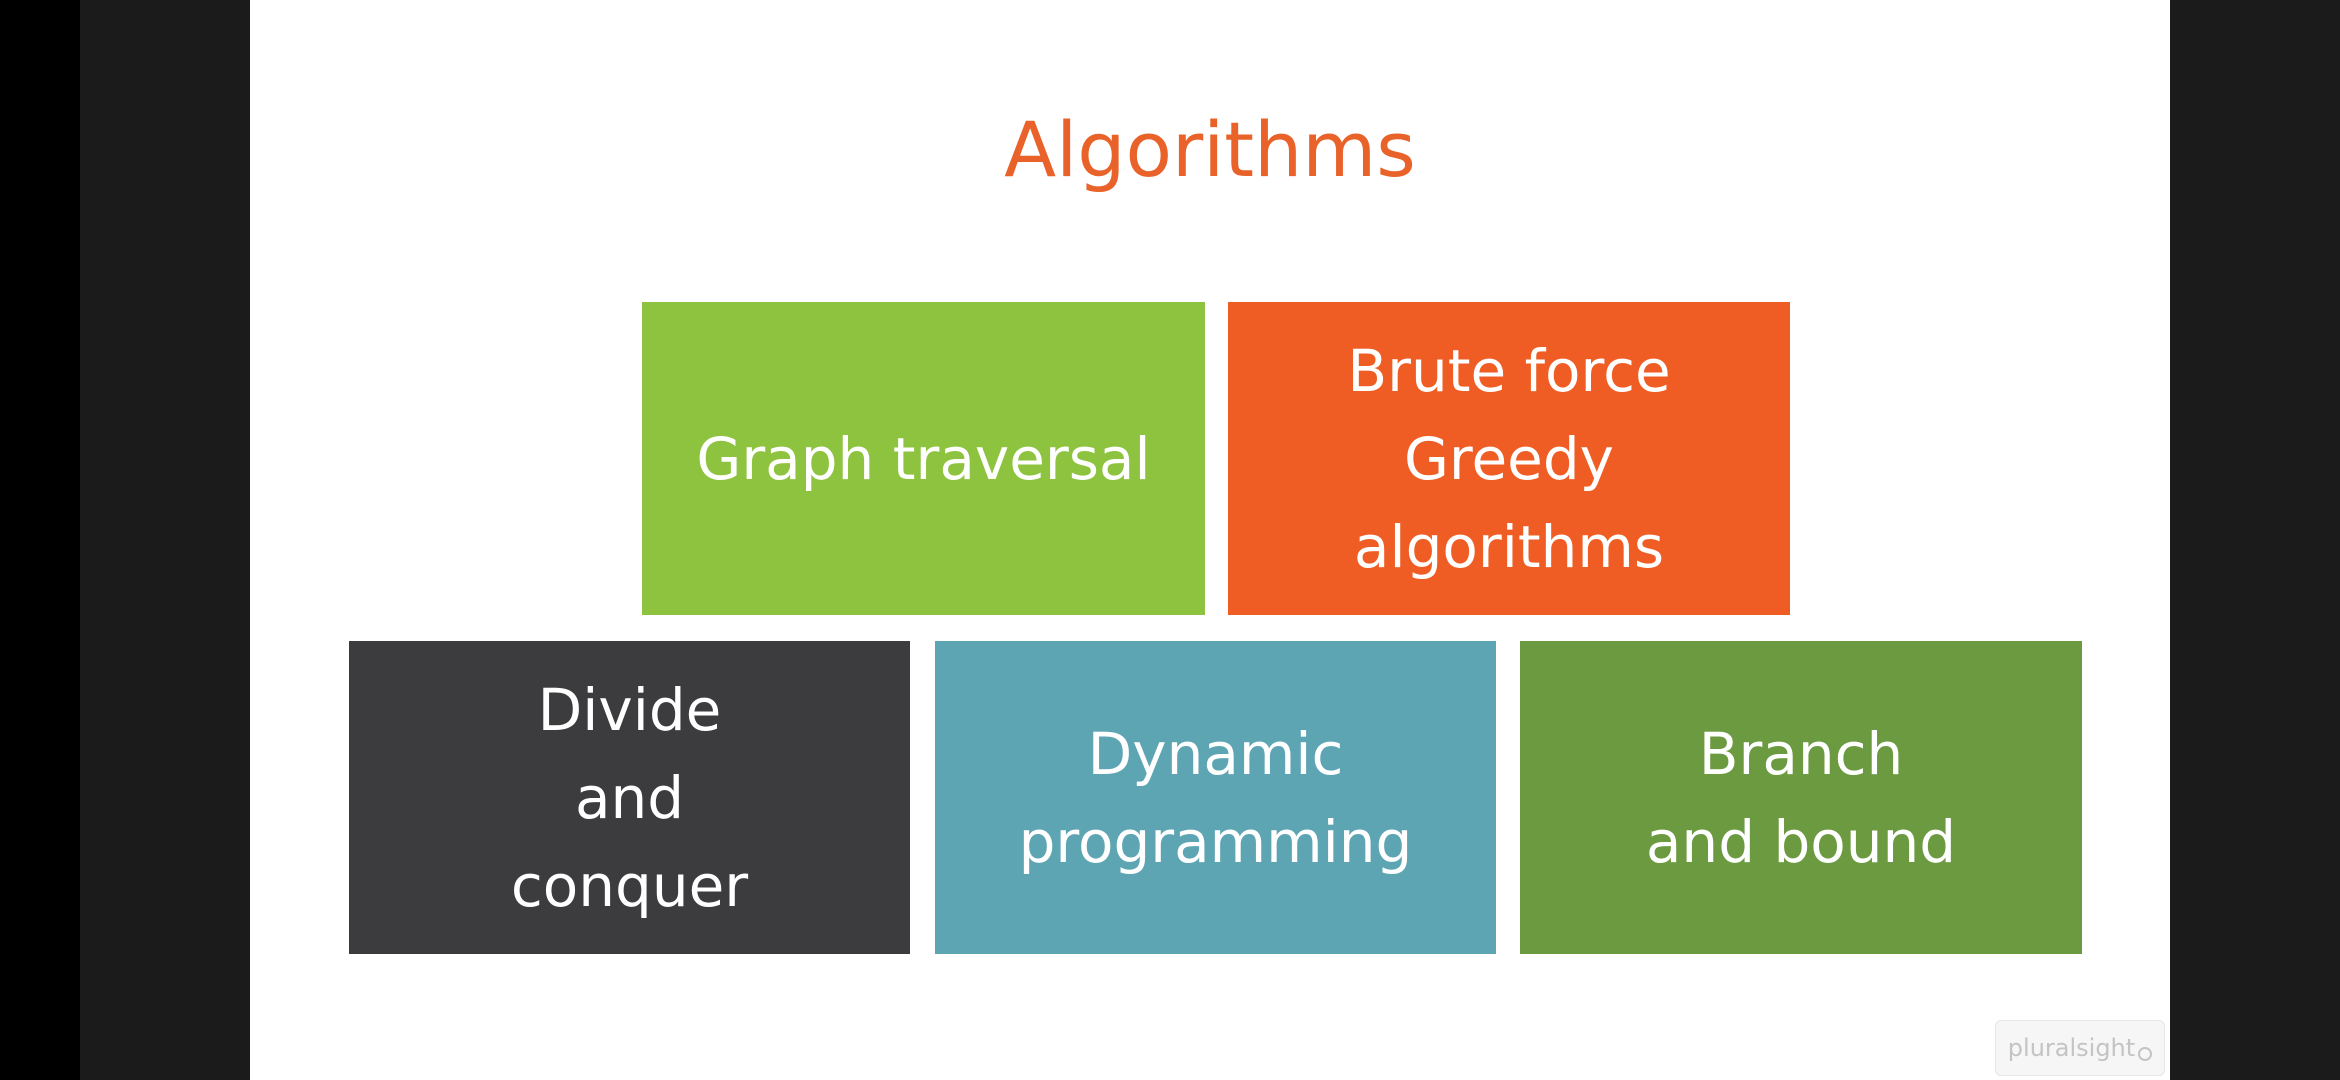 This screenshot has height=1080, width=2340. I want to click on letterbox-left, so click(165, 540).